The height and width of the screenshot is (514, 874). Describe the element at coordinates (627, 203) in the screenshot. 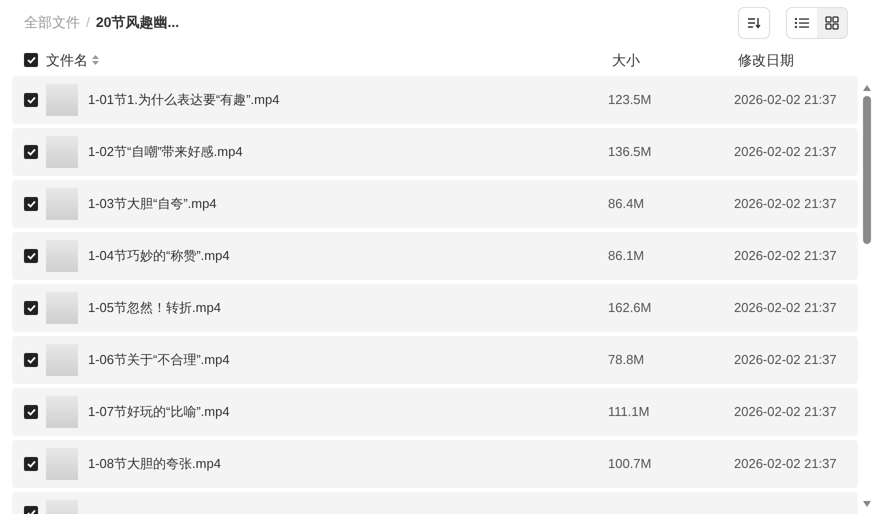

I see `file-size: 86.4M` at that location.